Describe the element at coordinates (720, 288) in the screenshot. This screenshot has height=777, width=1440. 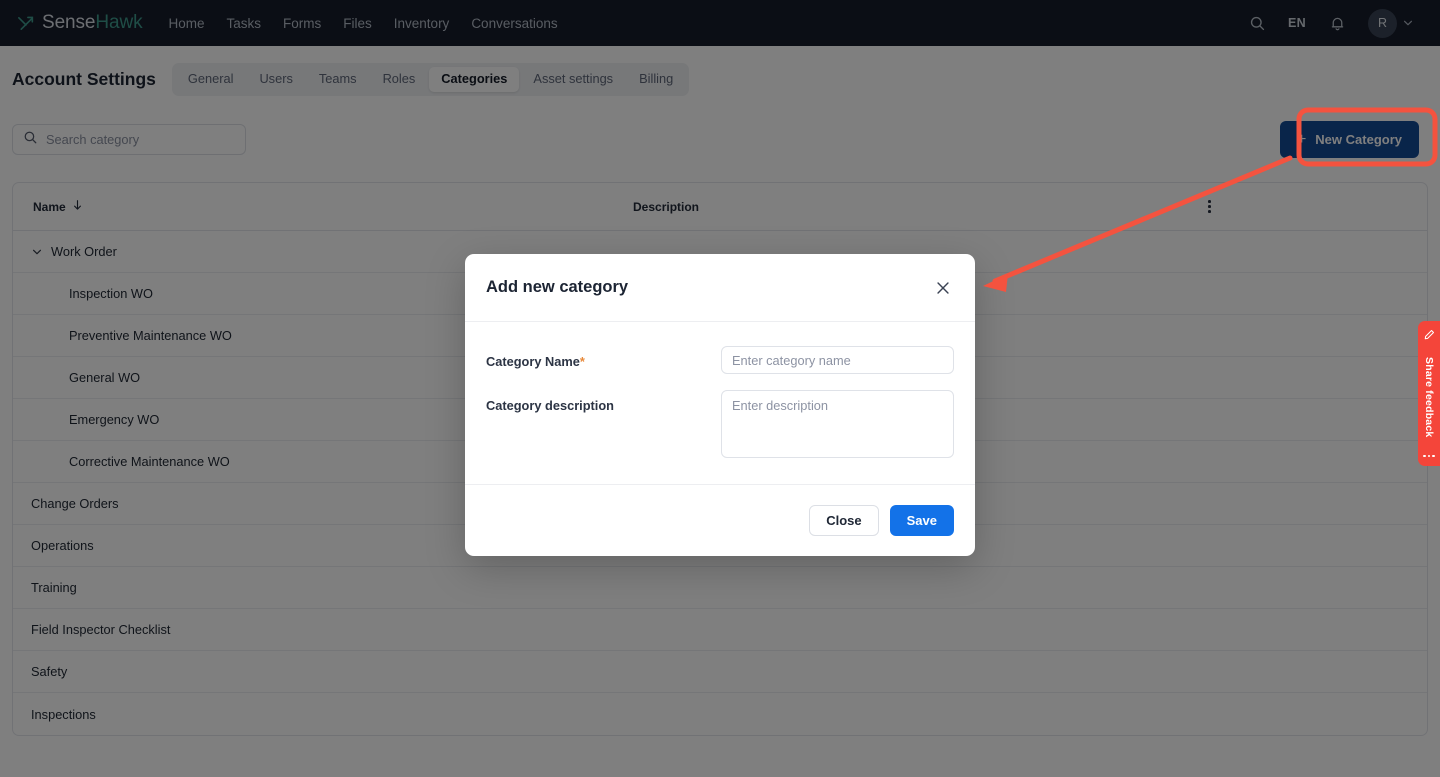
I see `modal-header: Add new category` at that location.